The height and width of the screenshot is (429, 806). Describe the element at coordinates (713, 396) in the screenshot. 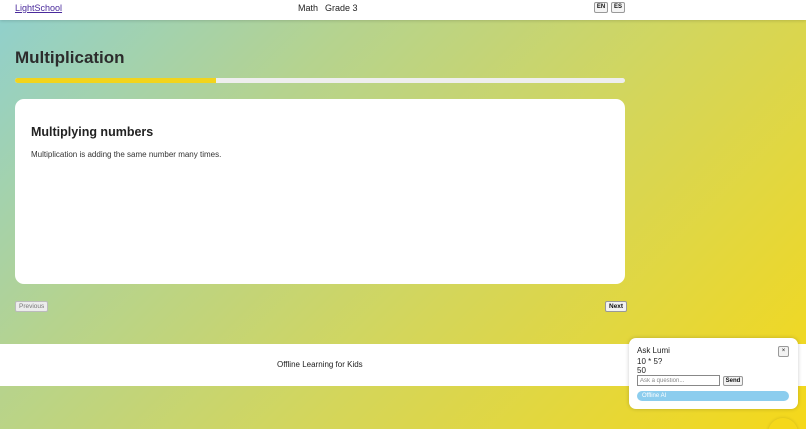

I see `offline-ai-badge: Offline AI` at that location.